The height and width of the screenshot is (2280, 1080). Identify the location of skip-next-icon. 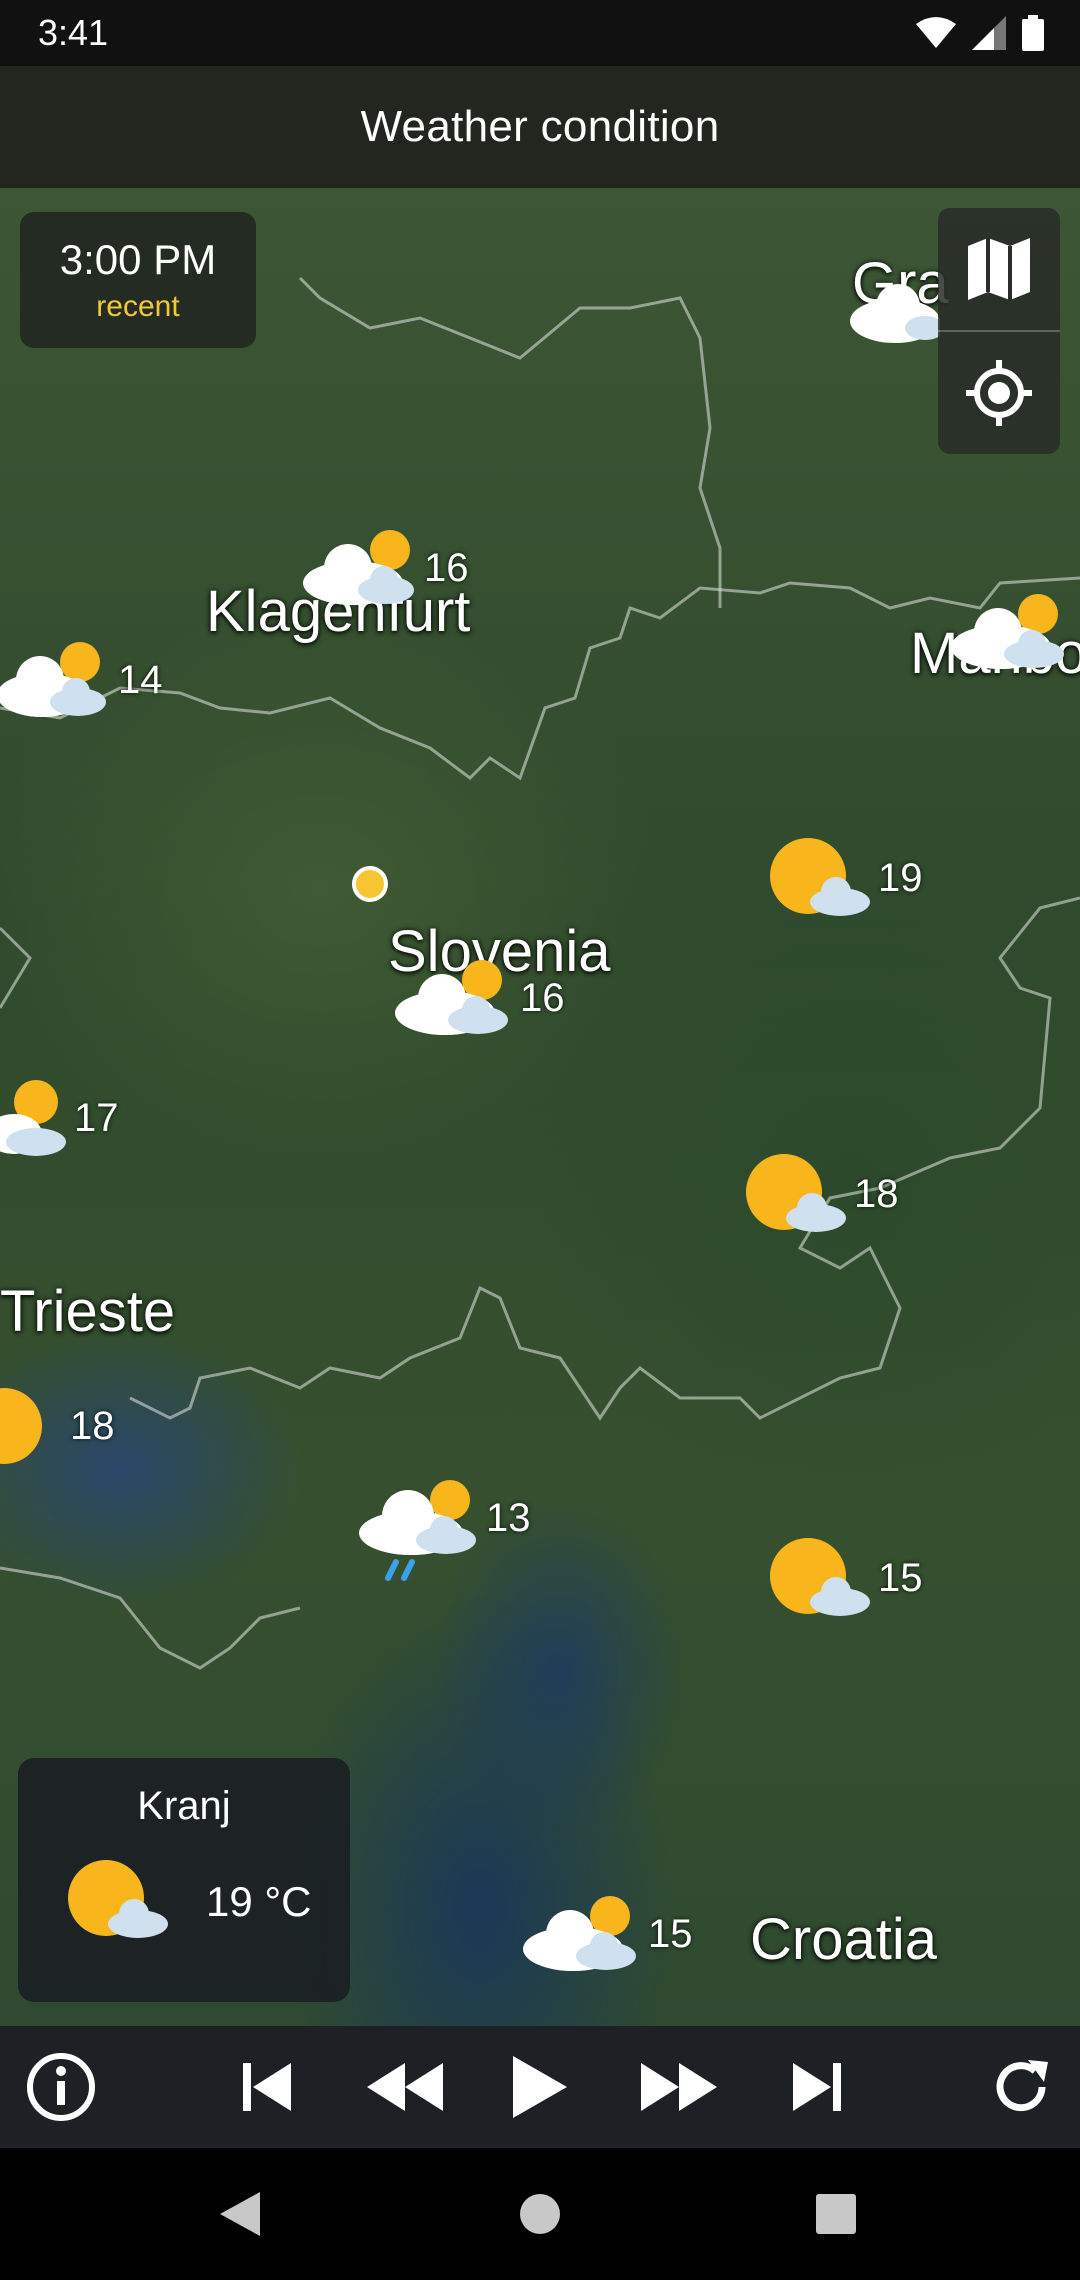
(817, 2087).